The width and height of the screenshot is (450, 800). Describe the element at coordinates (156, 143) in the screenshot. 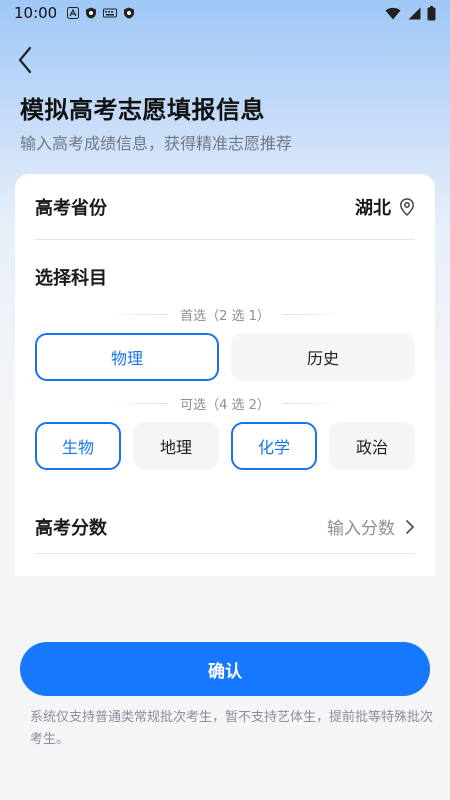

I see `page-subtitle: 输入高考成绩信息，获得精准志愿推荐` at that location.